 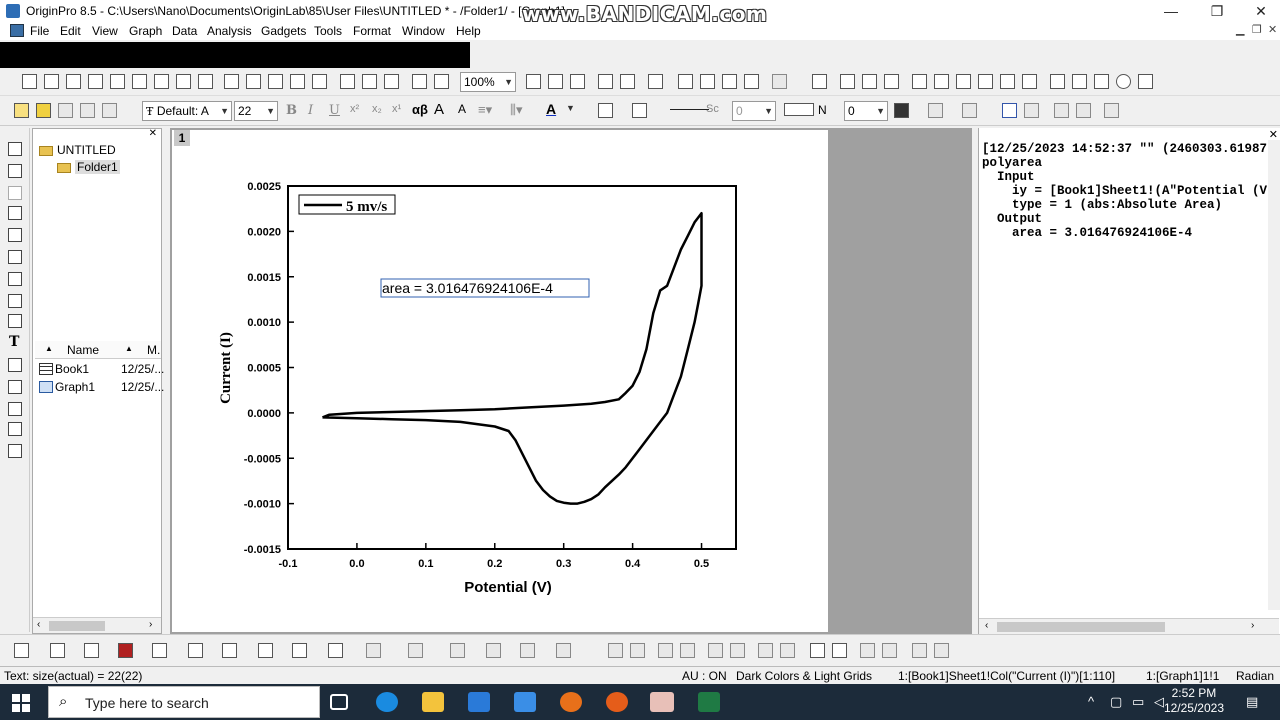 I want to click on excel-icon, so click(x=709, y=702).